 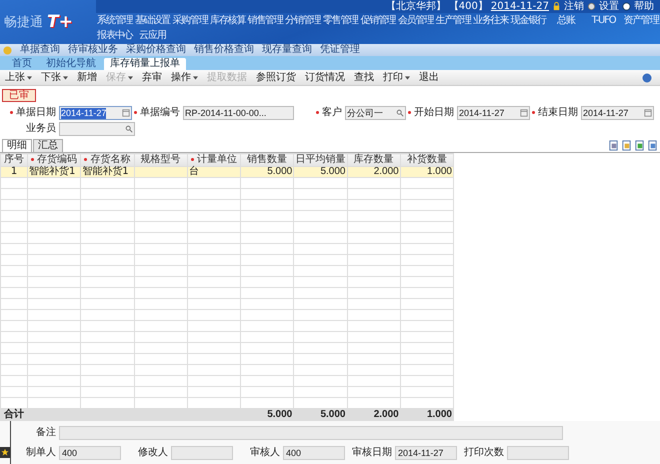 What do you see at coordinates (18, 78) in the screenshot?
I see `toolbar-button: 上张` at bounding box center [18, 78].